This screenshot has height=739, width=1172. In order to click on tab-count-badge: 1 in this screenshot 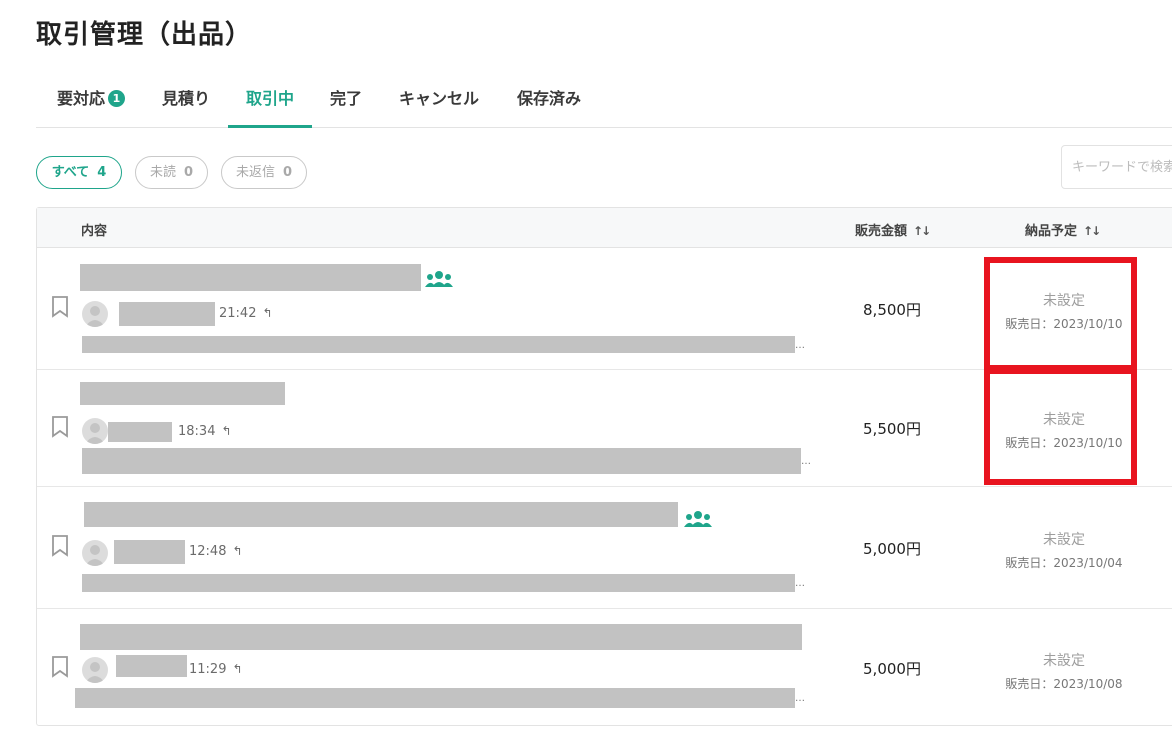, I will do `click(116, 98)`.